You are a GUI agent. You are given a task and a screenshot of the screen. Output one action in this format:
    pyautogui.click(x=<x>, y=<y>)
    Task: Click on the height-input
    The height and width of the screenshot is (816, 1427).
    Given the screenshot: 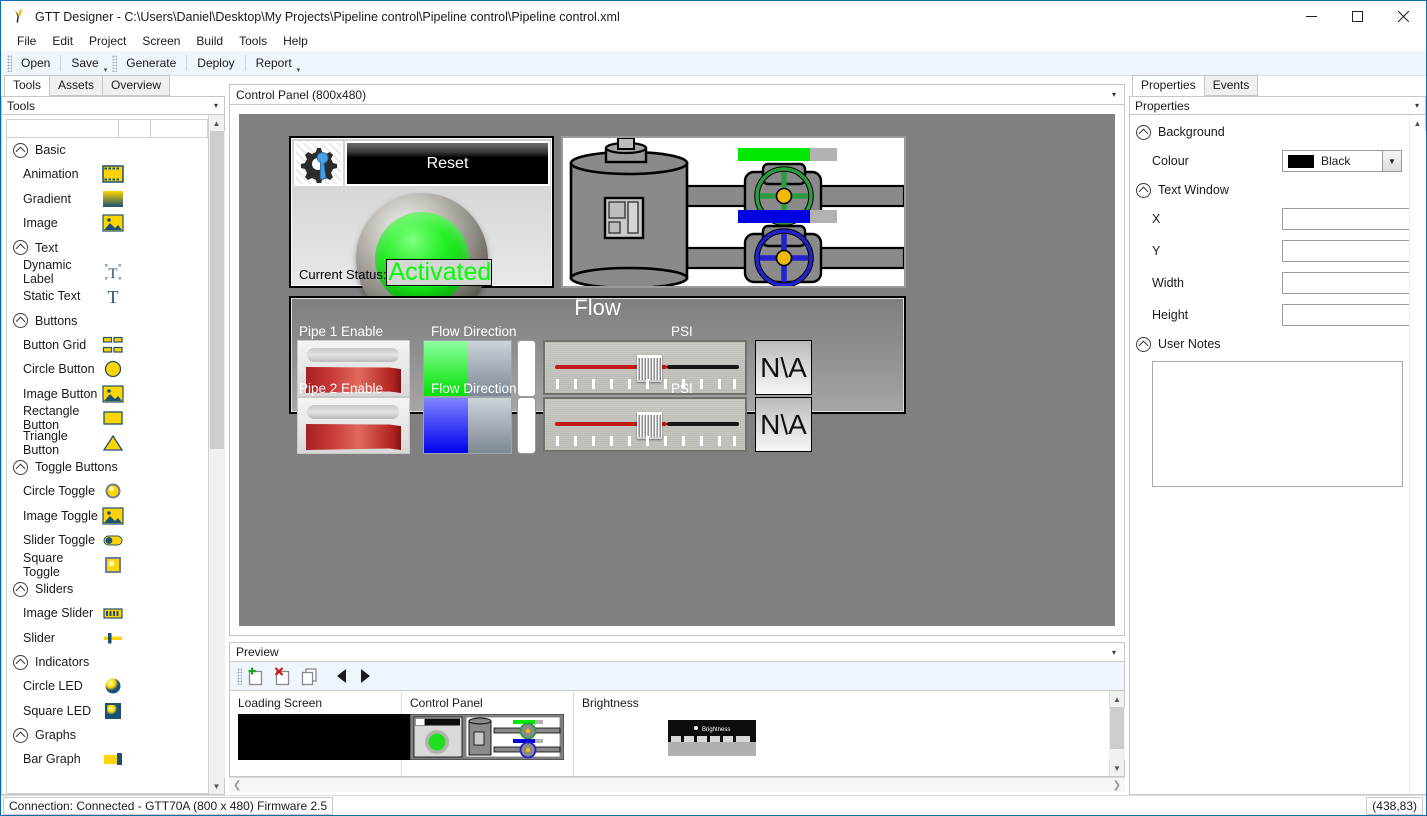 What is the action you would take?
    pyautogui.click(x=1345, y=315)
    